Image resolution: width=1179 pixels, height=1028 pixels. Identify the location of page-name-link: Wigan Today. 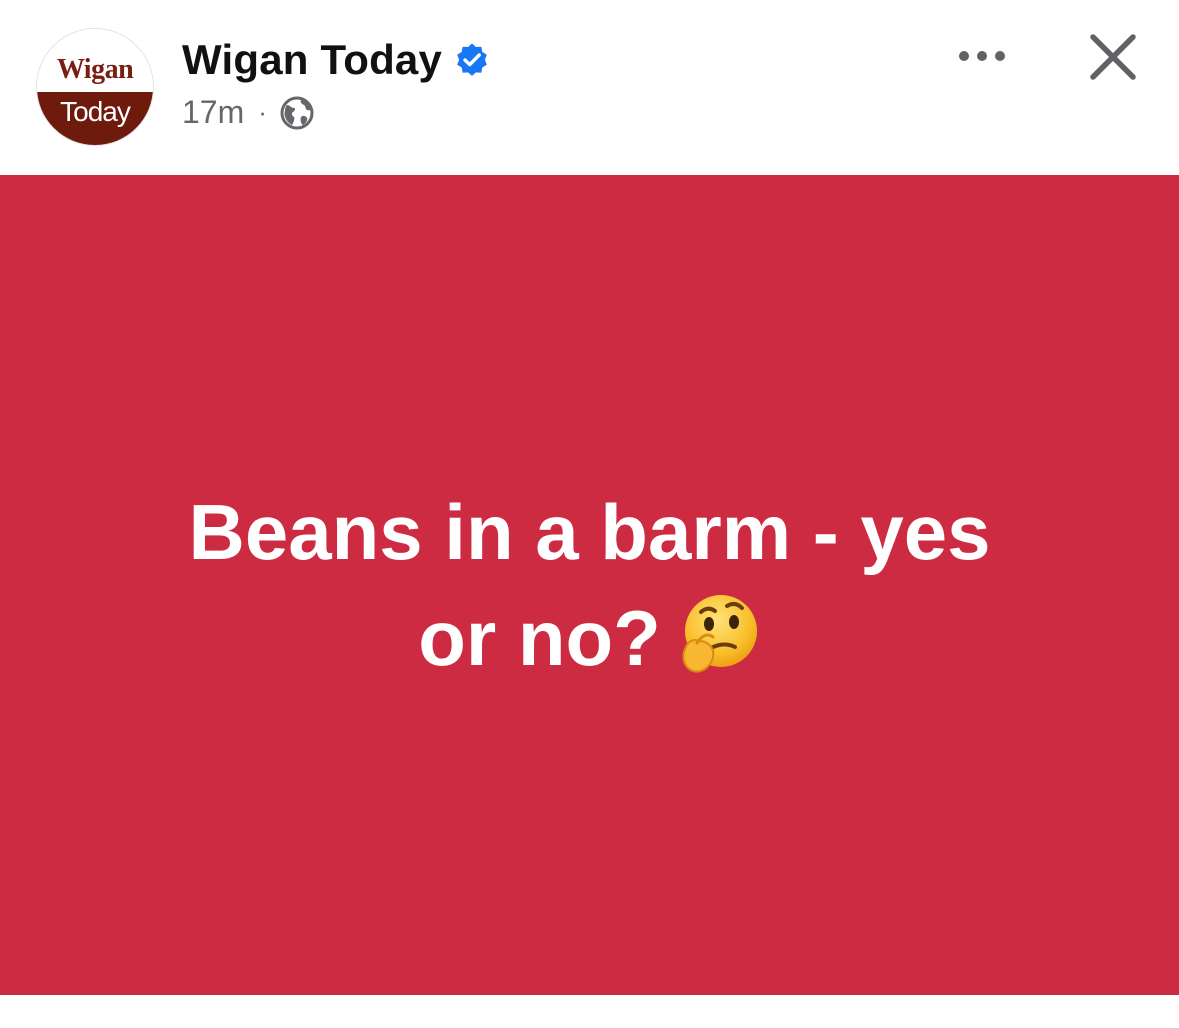
(312, 60).